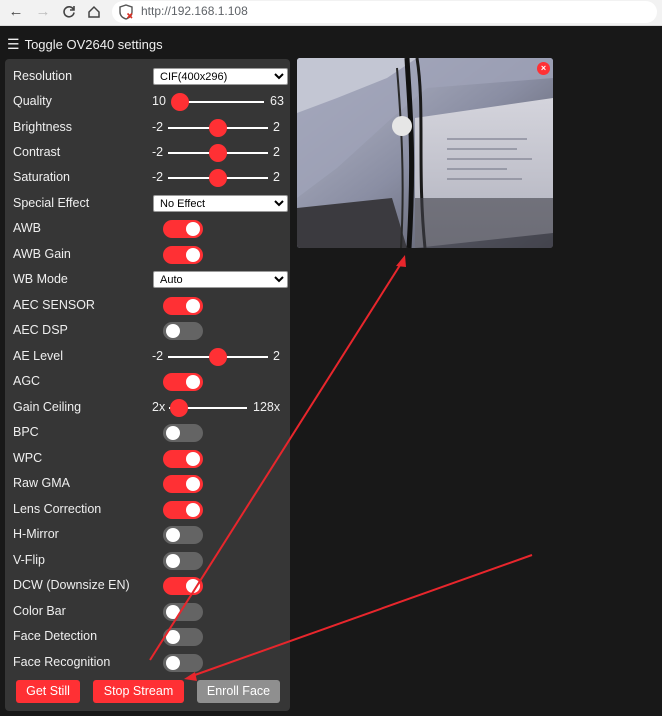 This screenshot has height=716, width=662. I want to click on enroll-face-button: Enroll Face, so click(238, 691).